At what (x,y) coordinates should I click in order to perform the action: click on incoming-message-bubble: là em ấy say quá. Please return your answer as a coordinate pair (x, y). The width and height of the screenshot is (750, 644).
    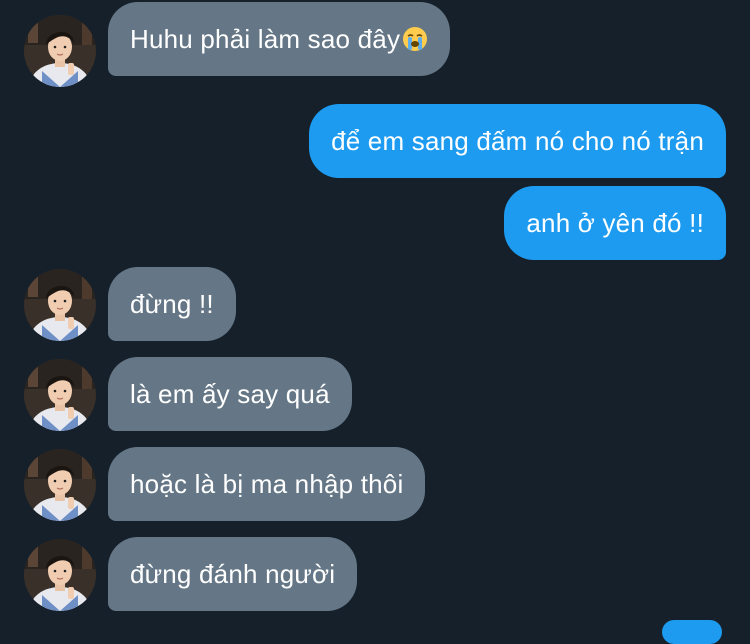
    Looking at the image, I should click on (230, 394).